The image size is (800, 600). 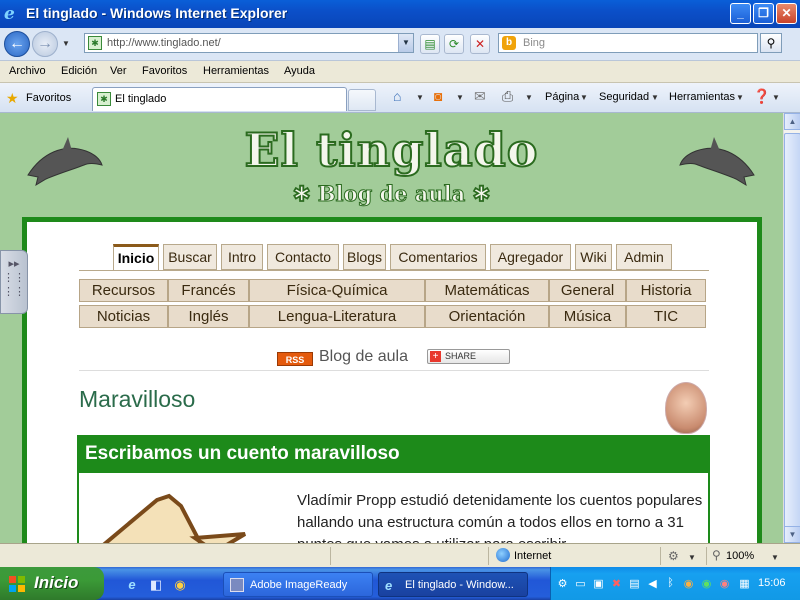 I want to click on feeds-icon: ◙, so click(x=438, y=96).